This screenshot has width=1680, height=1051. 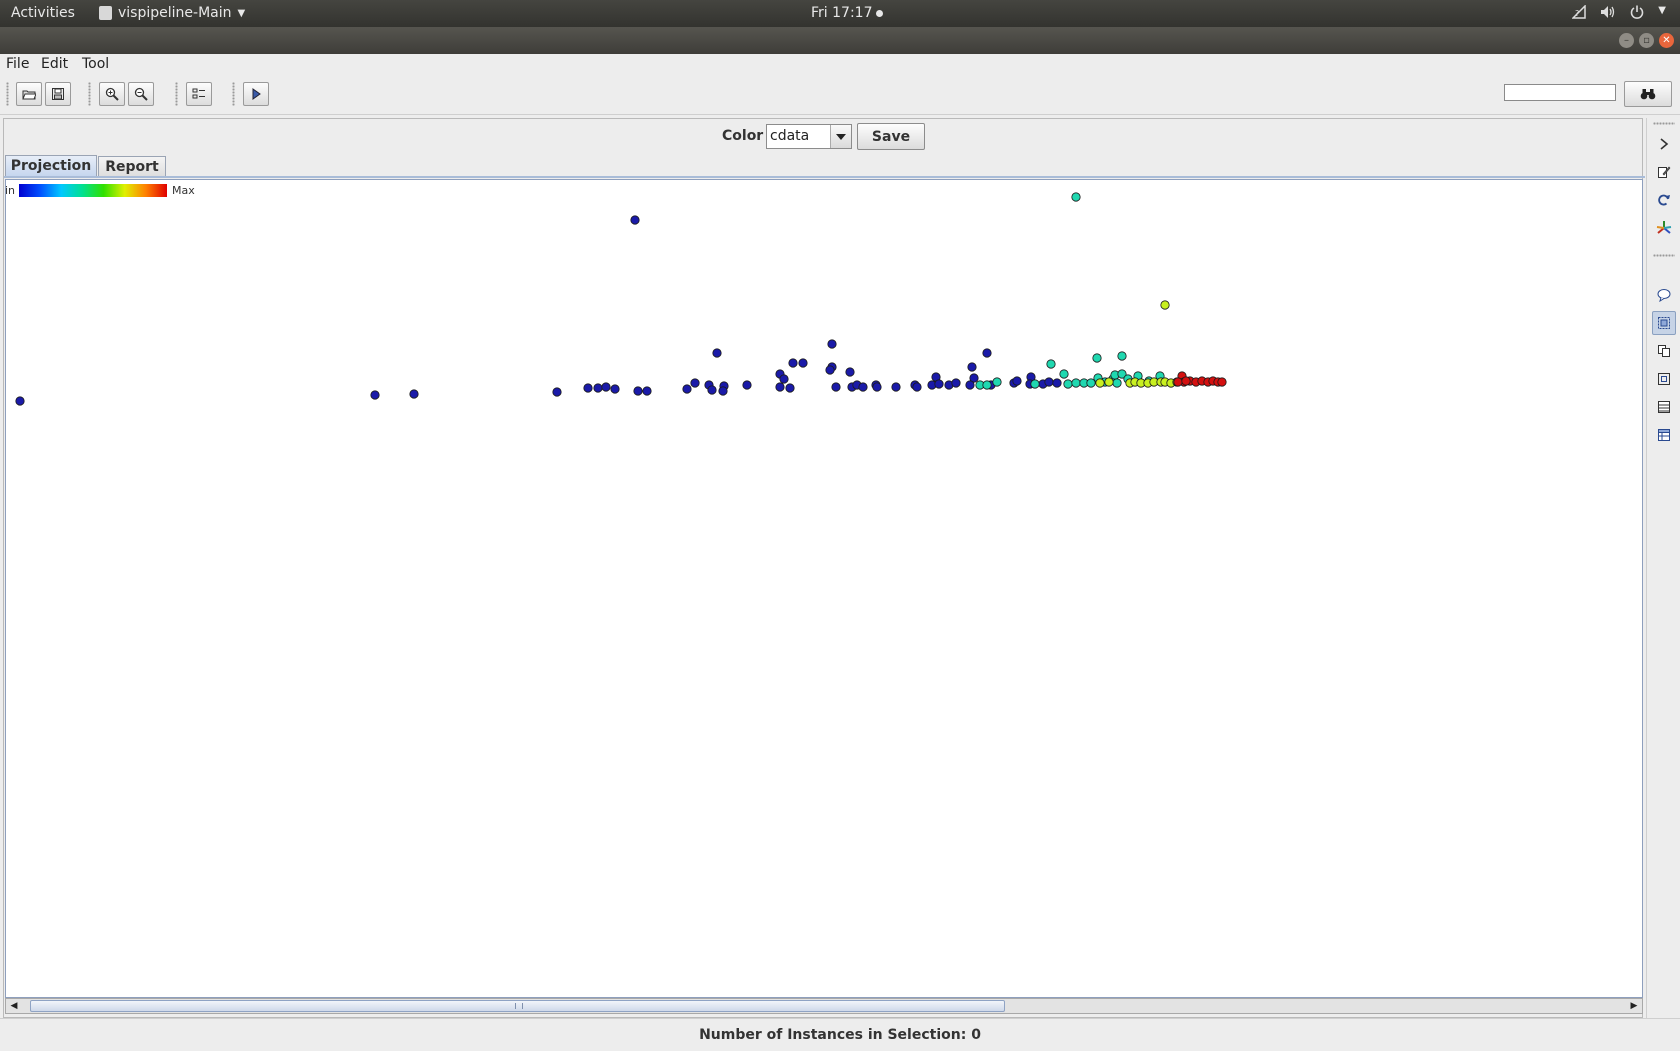 I want to click on scrollbar-thumb, so click(x=517, y=1006).